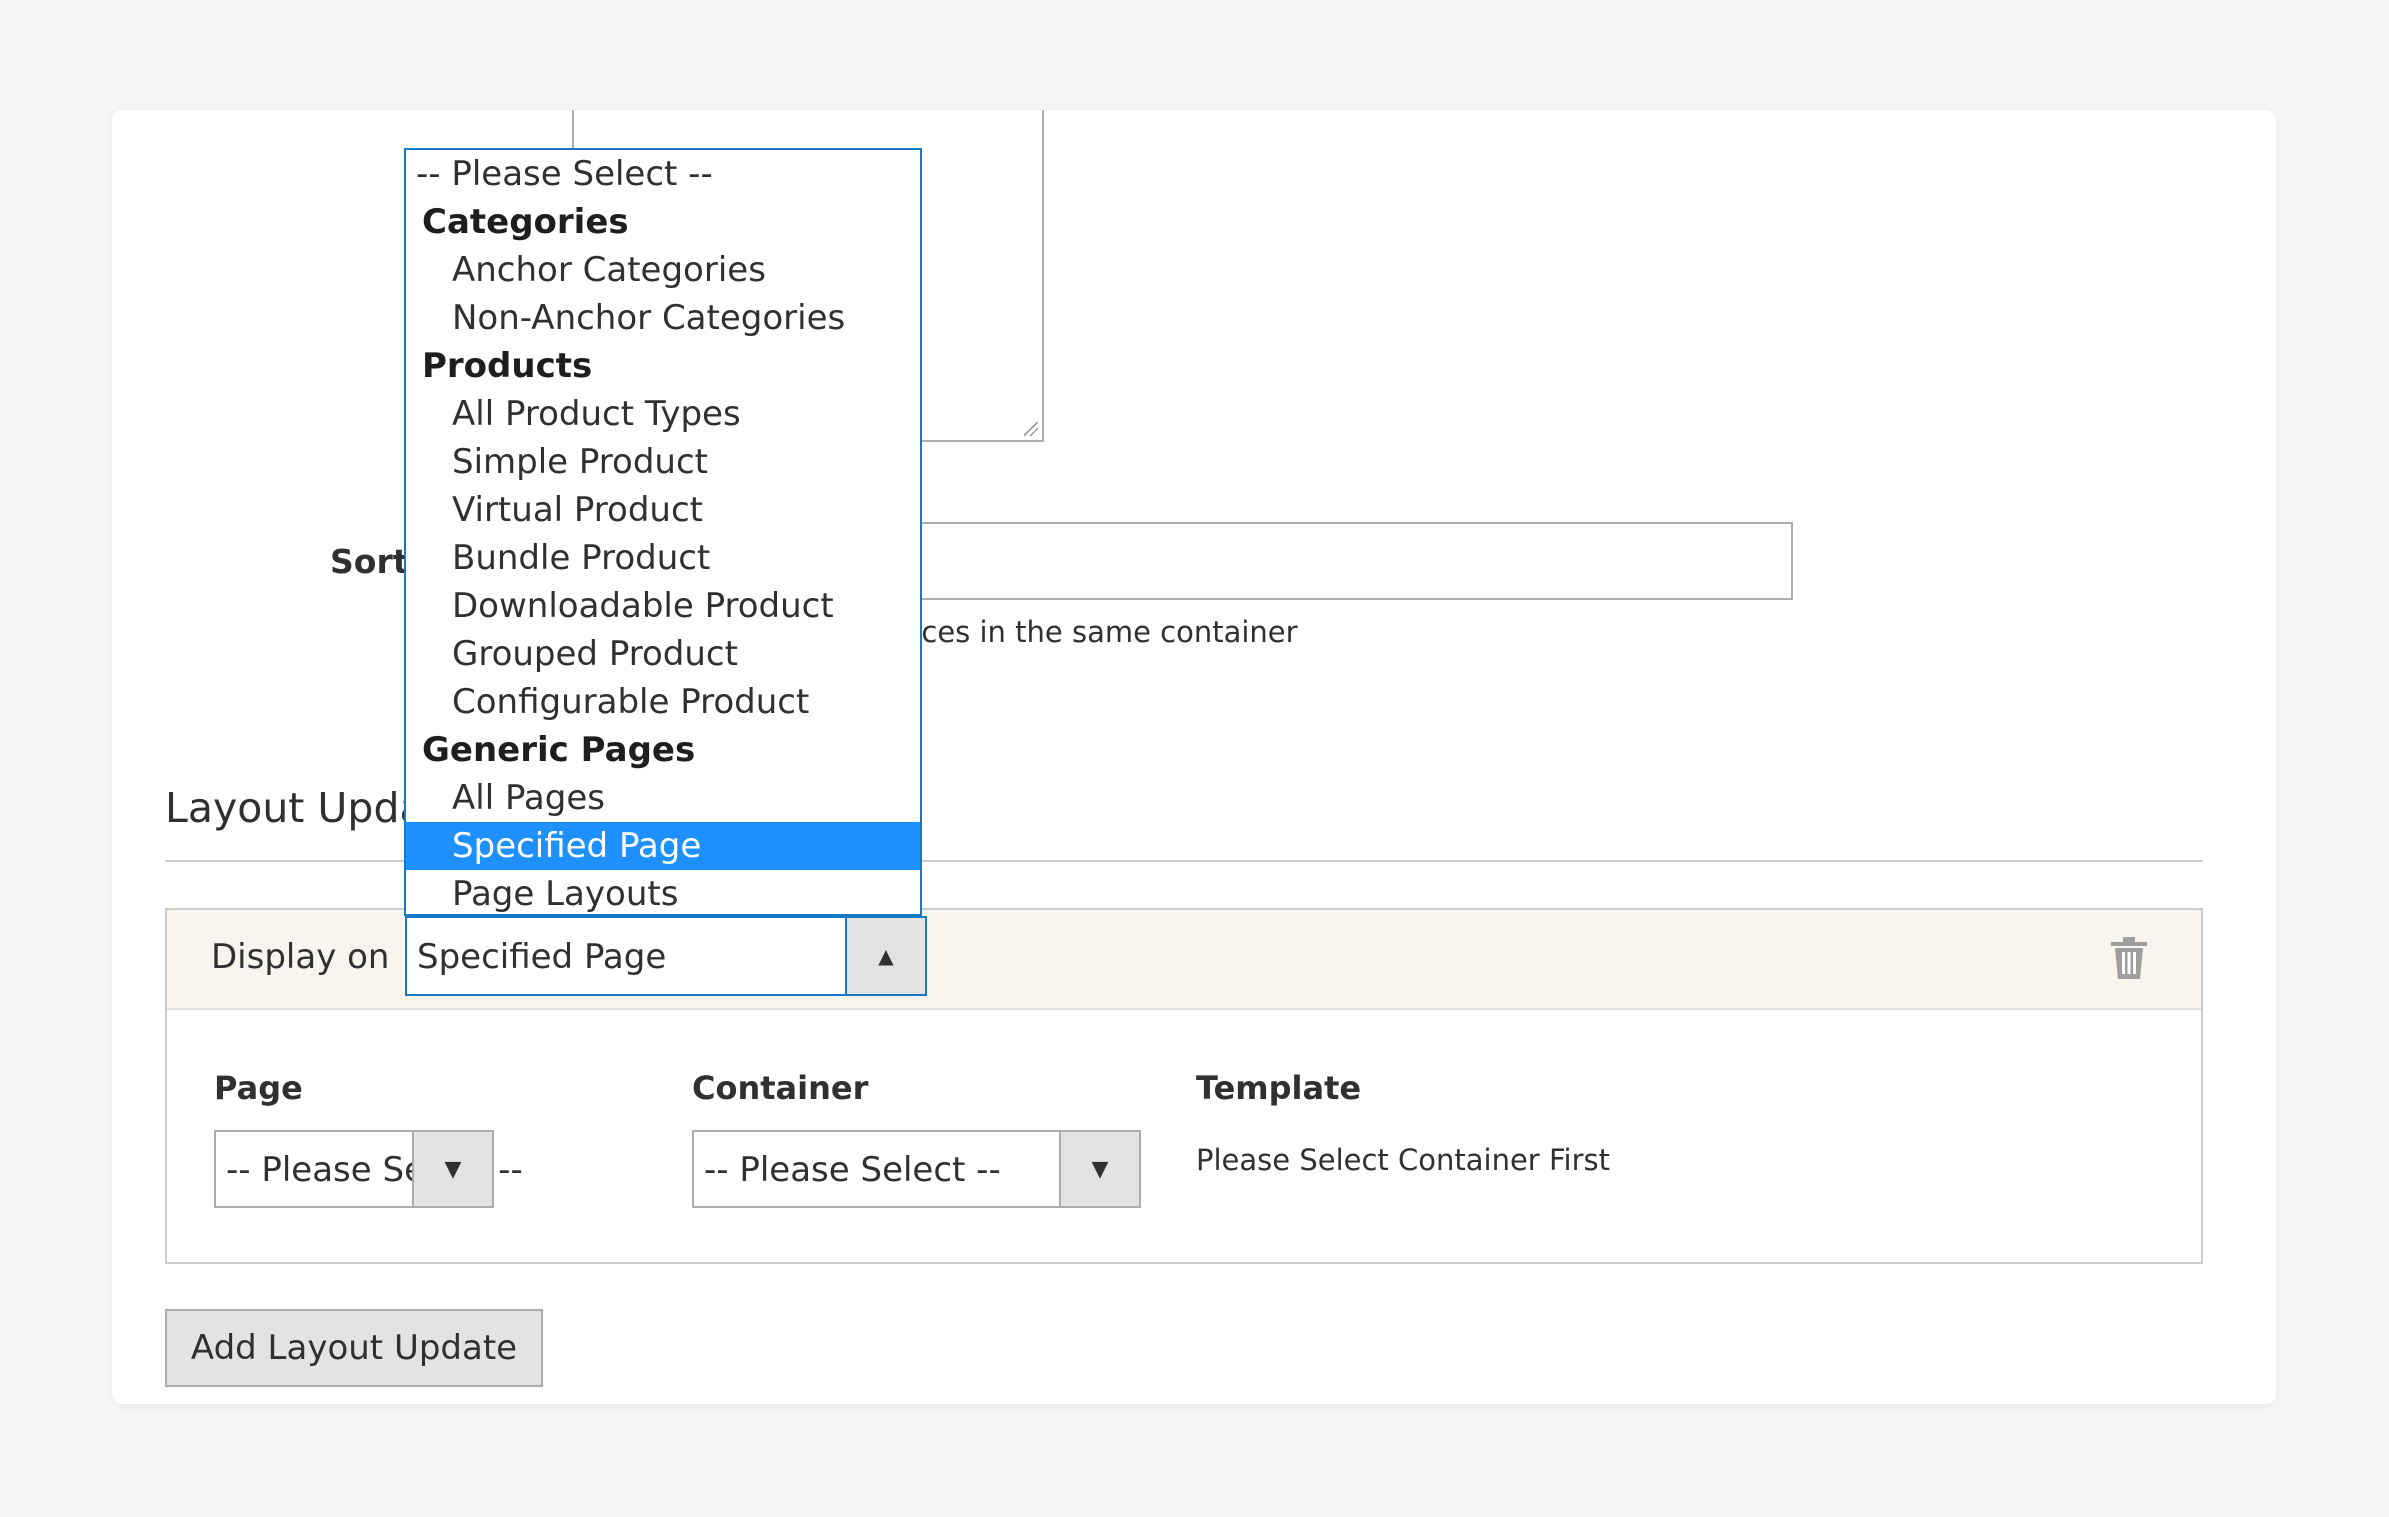  What do you see at coordinates (663, 846) in the screenshot?
I see `dropdown-option: Specified Page` at bounding box center [663, 846].